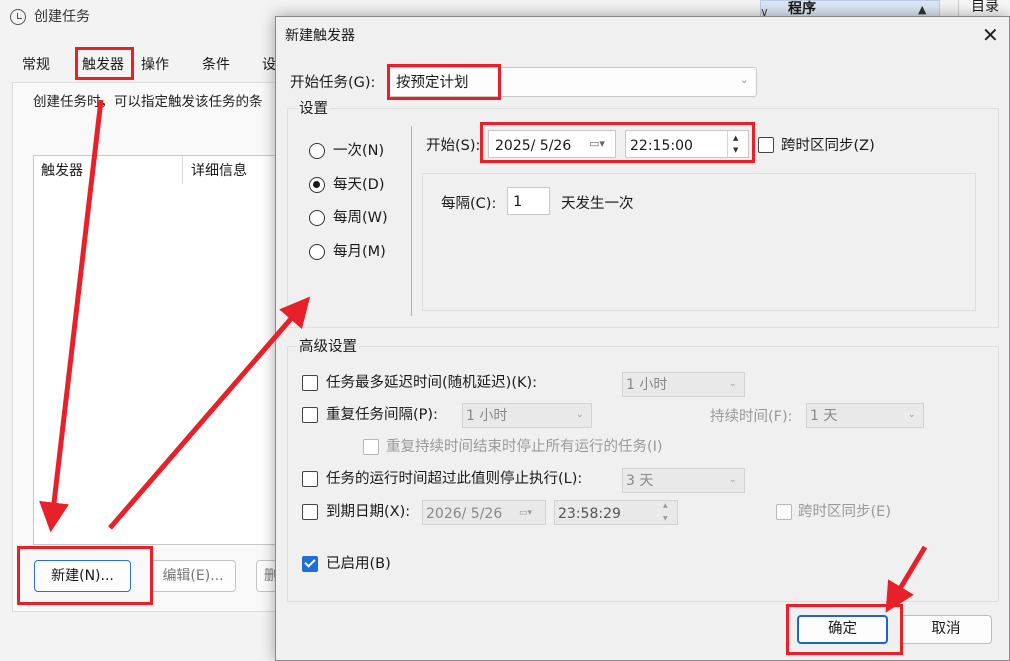  What do you see at coordinates (454, 479) in the screenshot?
I see `stop-if-longer-label: 任务的运行时间超过此值则停止执行(L):` at bounding box center [454, 479].